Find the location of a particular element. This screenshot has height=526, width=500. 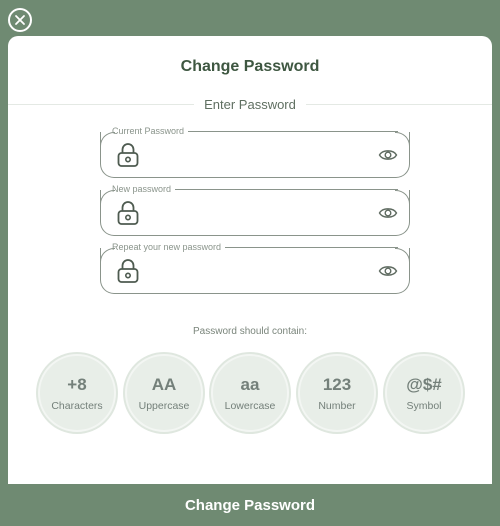

requirement-symbol: +8 is located at coordinates (77, 384).